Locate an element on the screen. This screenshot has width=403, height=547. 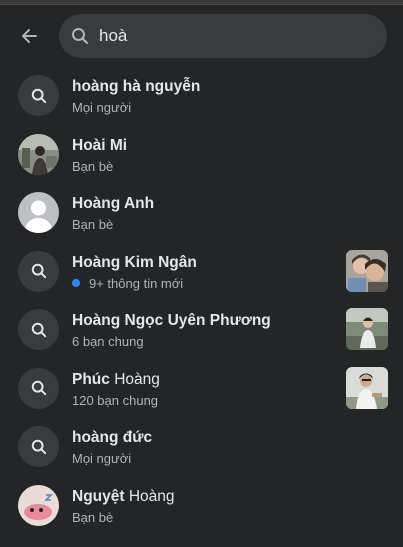
result-name: Hoàng Ngọc Uyên Phương is located at coordinates (171, 320).